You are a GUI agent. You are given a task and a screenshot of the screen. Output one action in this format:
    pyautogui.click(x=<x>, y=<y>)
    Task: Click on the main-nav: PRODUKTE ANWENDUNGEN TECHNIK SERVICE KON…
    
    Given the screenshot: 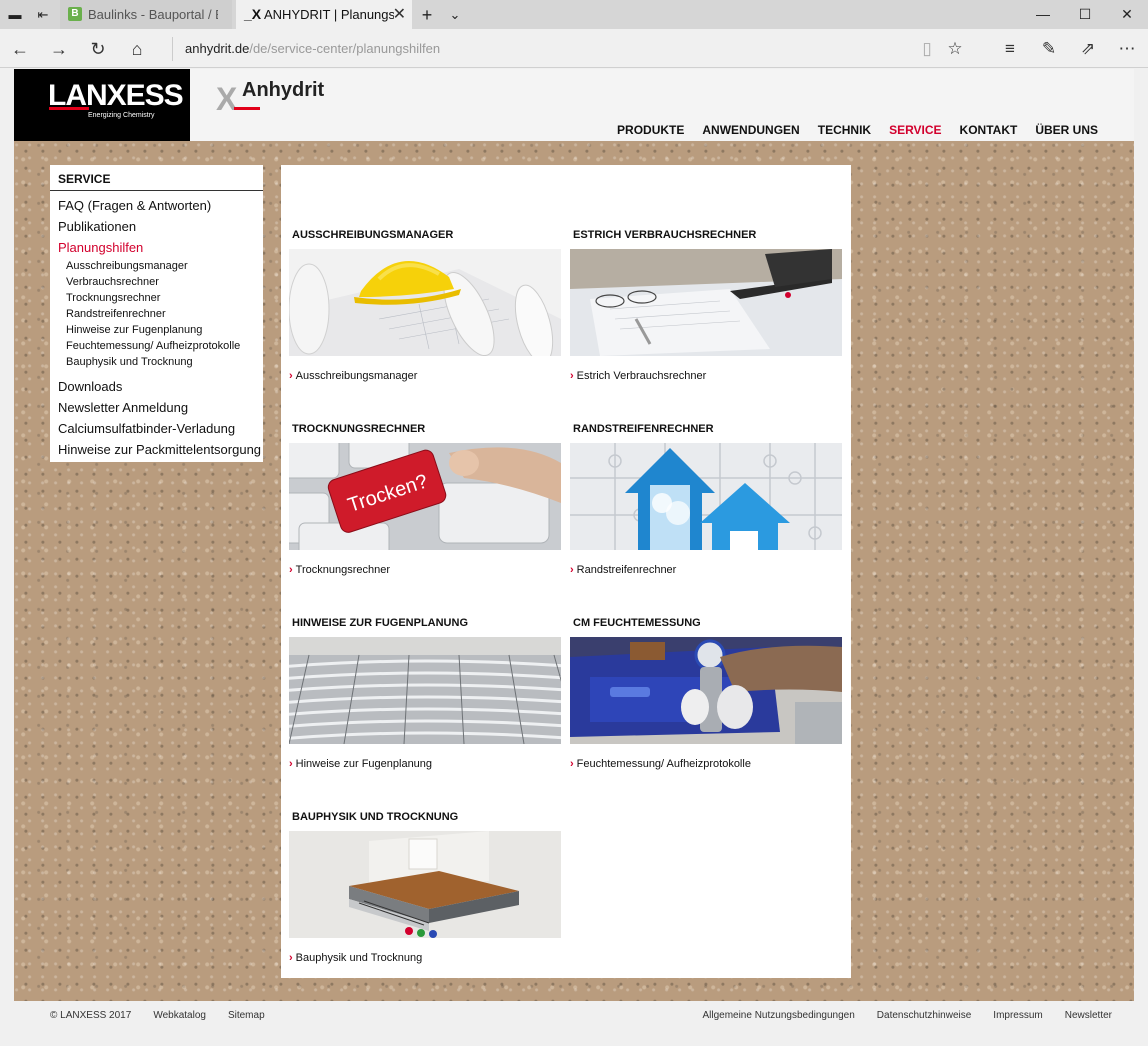 What is the action you would take?
    pyautogui.click(x=857, y=130)
    